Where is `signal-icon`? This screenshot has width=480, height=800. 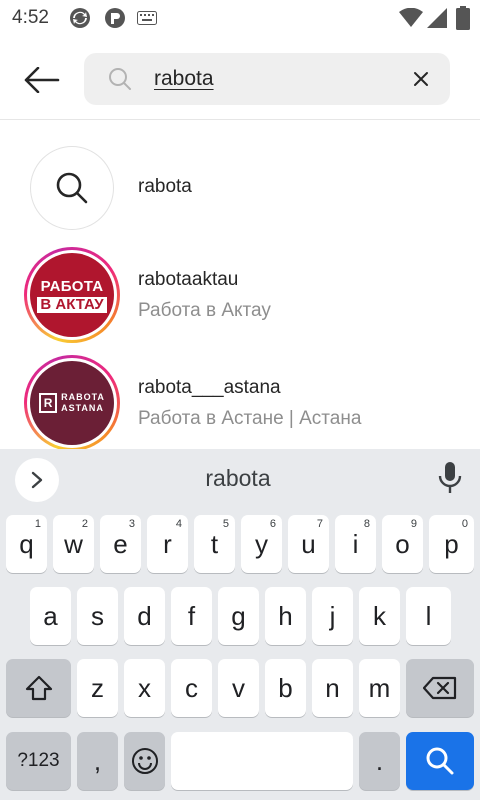 signal-icon is located at coordinates (437, 18).